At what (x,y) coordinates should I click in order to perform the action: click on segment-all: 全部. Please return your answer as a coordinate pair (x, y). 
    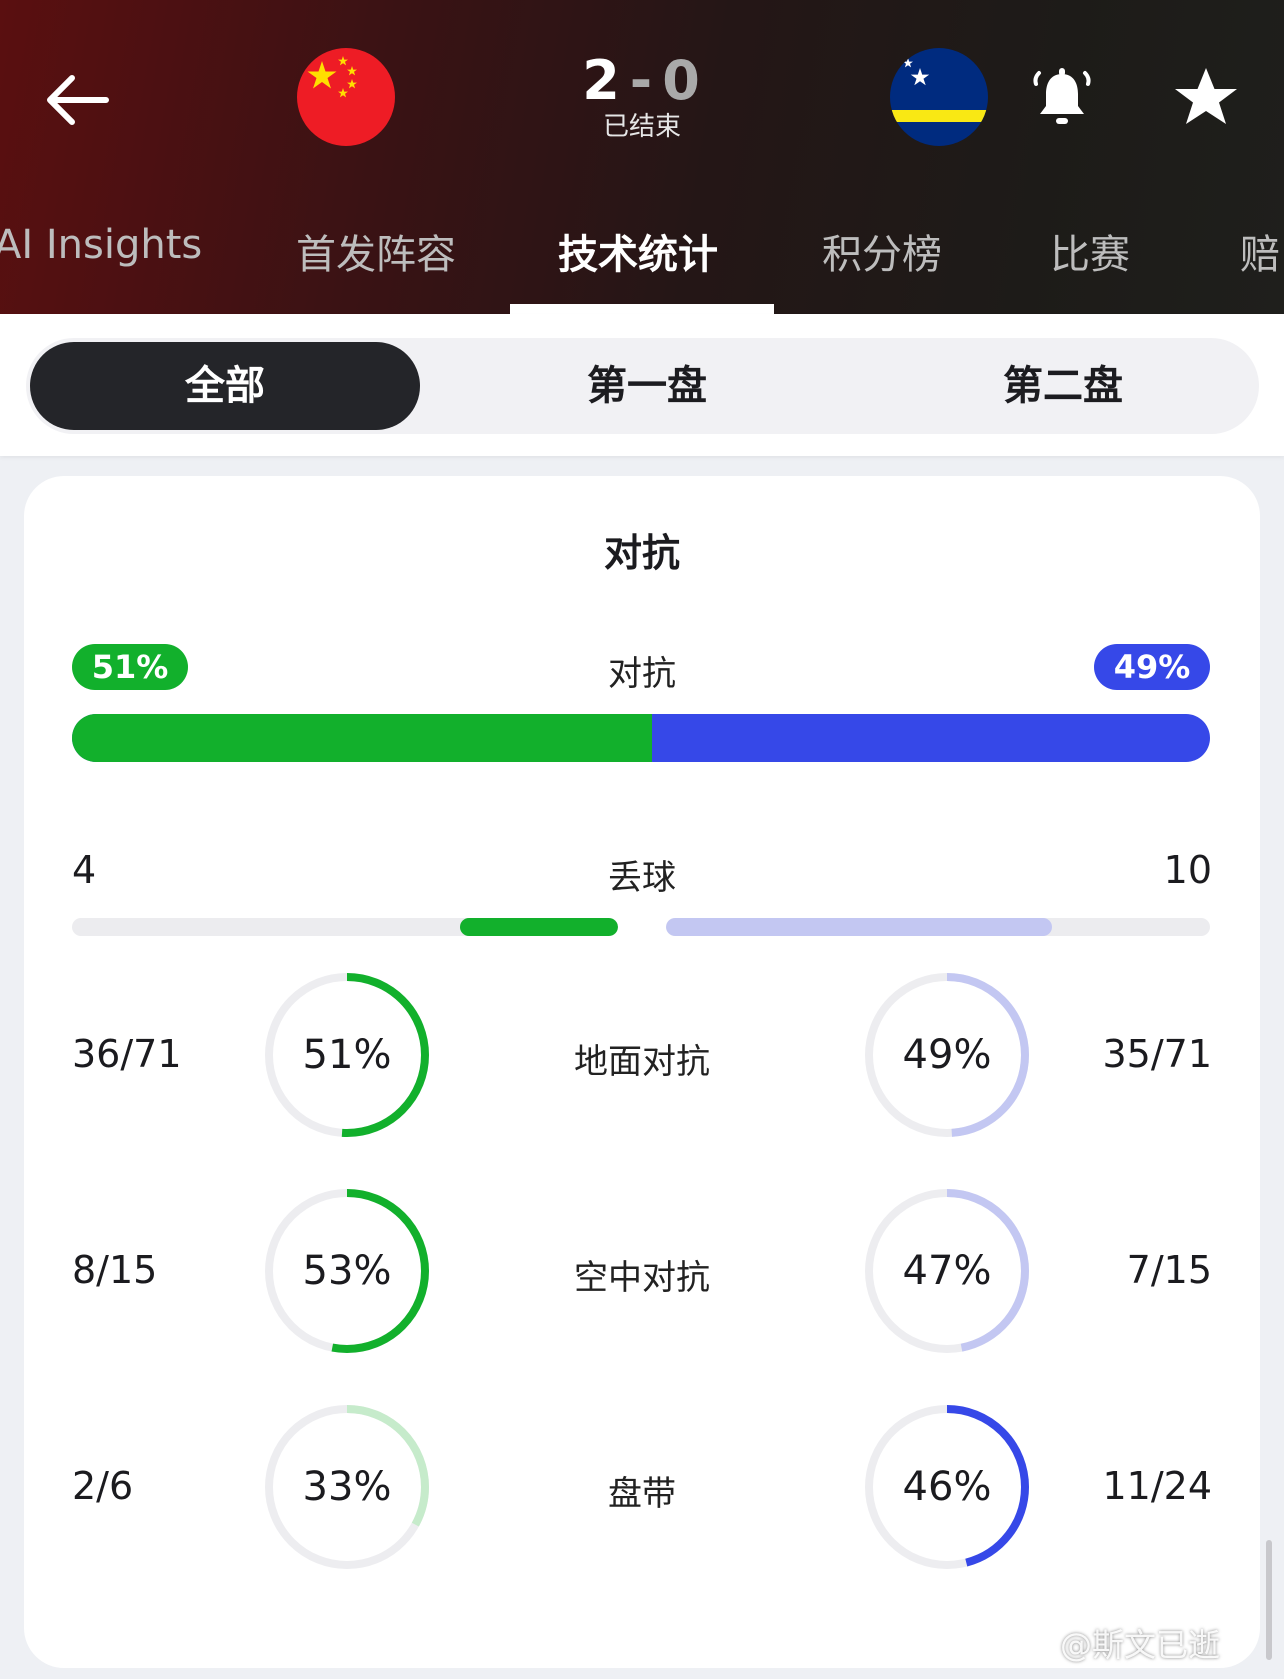
    Looking at the image, I should click on (225, 386).